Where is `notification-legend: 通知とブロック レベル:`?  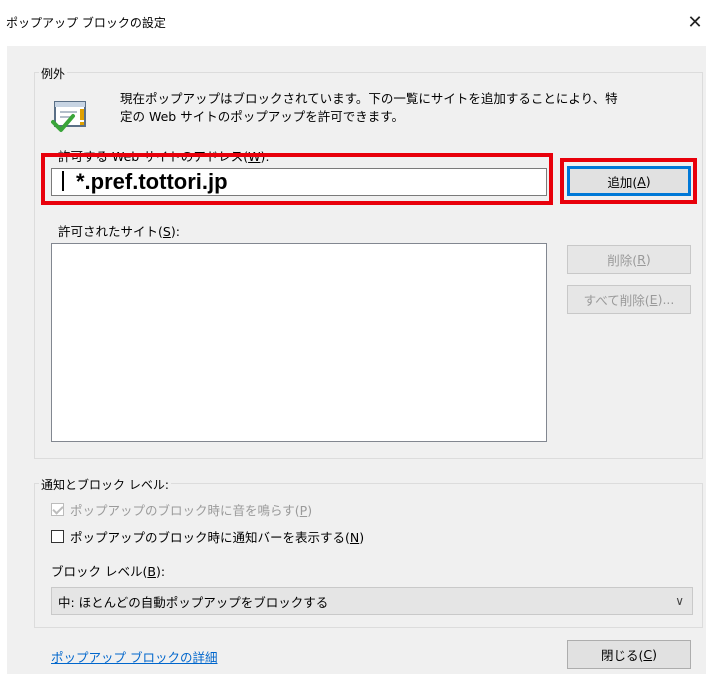 notification-legend: 通知とブロック レベル: is located at coordinates (105, 484).